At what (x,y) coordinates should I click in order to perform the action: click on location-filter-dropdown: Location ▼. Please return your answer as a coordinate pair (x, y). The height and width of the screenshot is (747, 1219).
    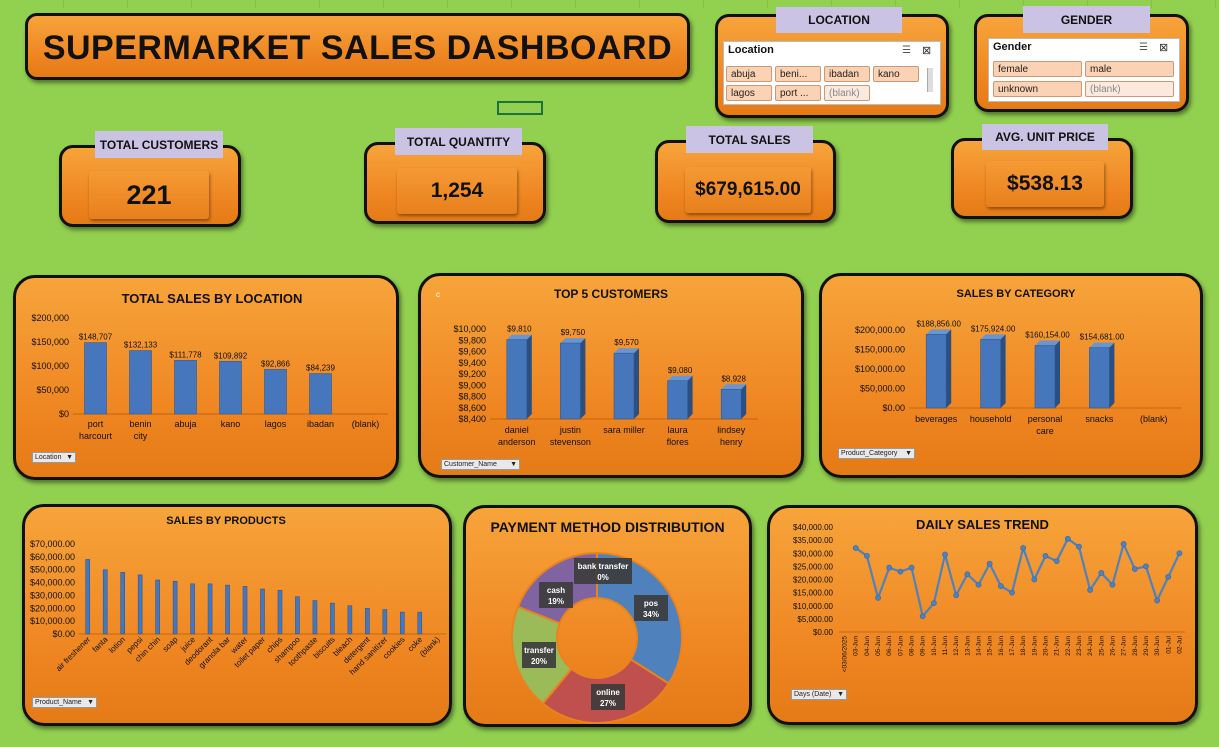
    Looking at the image, I should click on (54, 457).